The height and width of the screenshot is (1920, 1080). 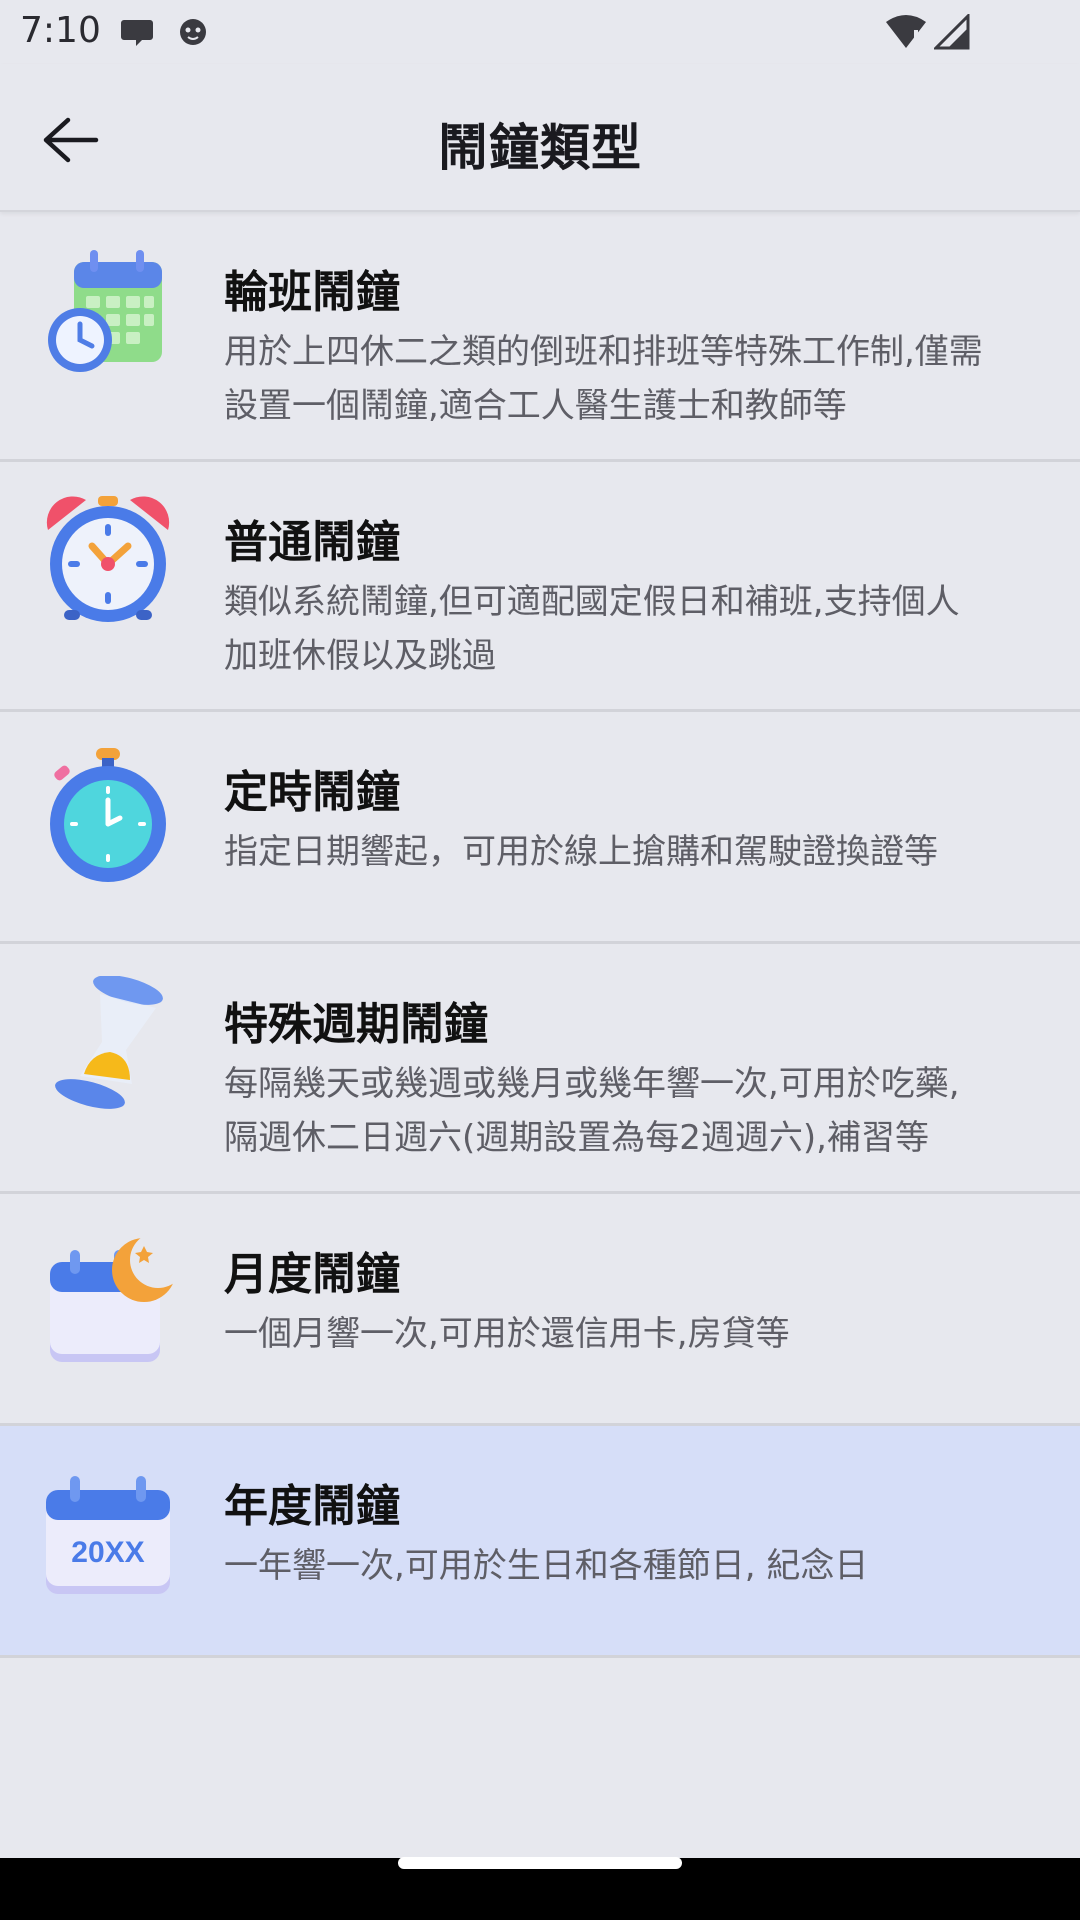 What do you see at coordinates (312, 1274) in the screenshot?
I see `alarm-type-title: 月度鬧鐘` at bounding box center [312, 1274].